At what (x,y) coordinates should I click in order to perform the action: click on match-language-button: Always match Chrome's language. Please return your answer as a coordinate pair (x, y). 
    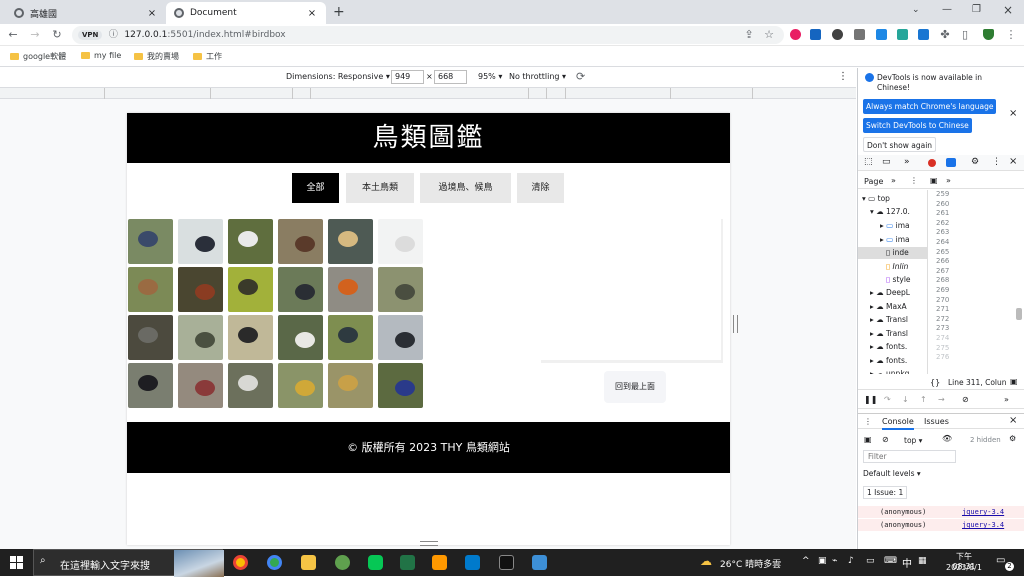
    Looking at the image, I should click on (930, 106).